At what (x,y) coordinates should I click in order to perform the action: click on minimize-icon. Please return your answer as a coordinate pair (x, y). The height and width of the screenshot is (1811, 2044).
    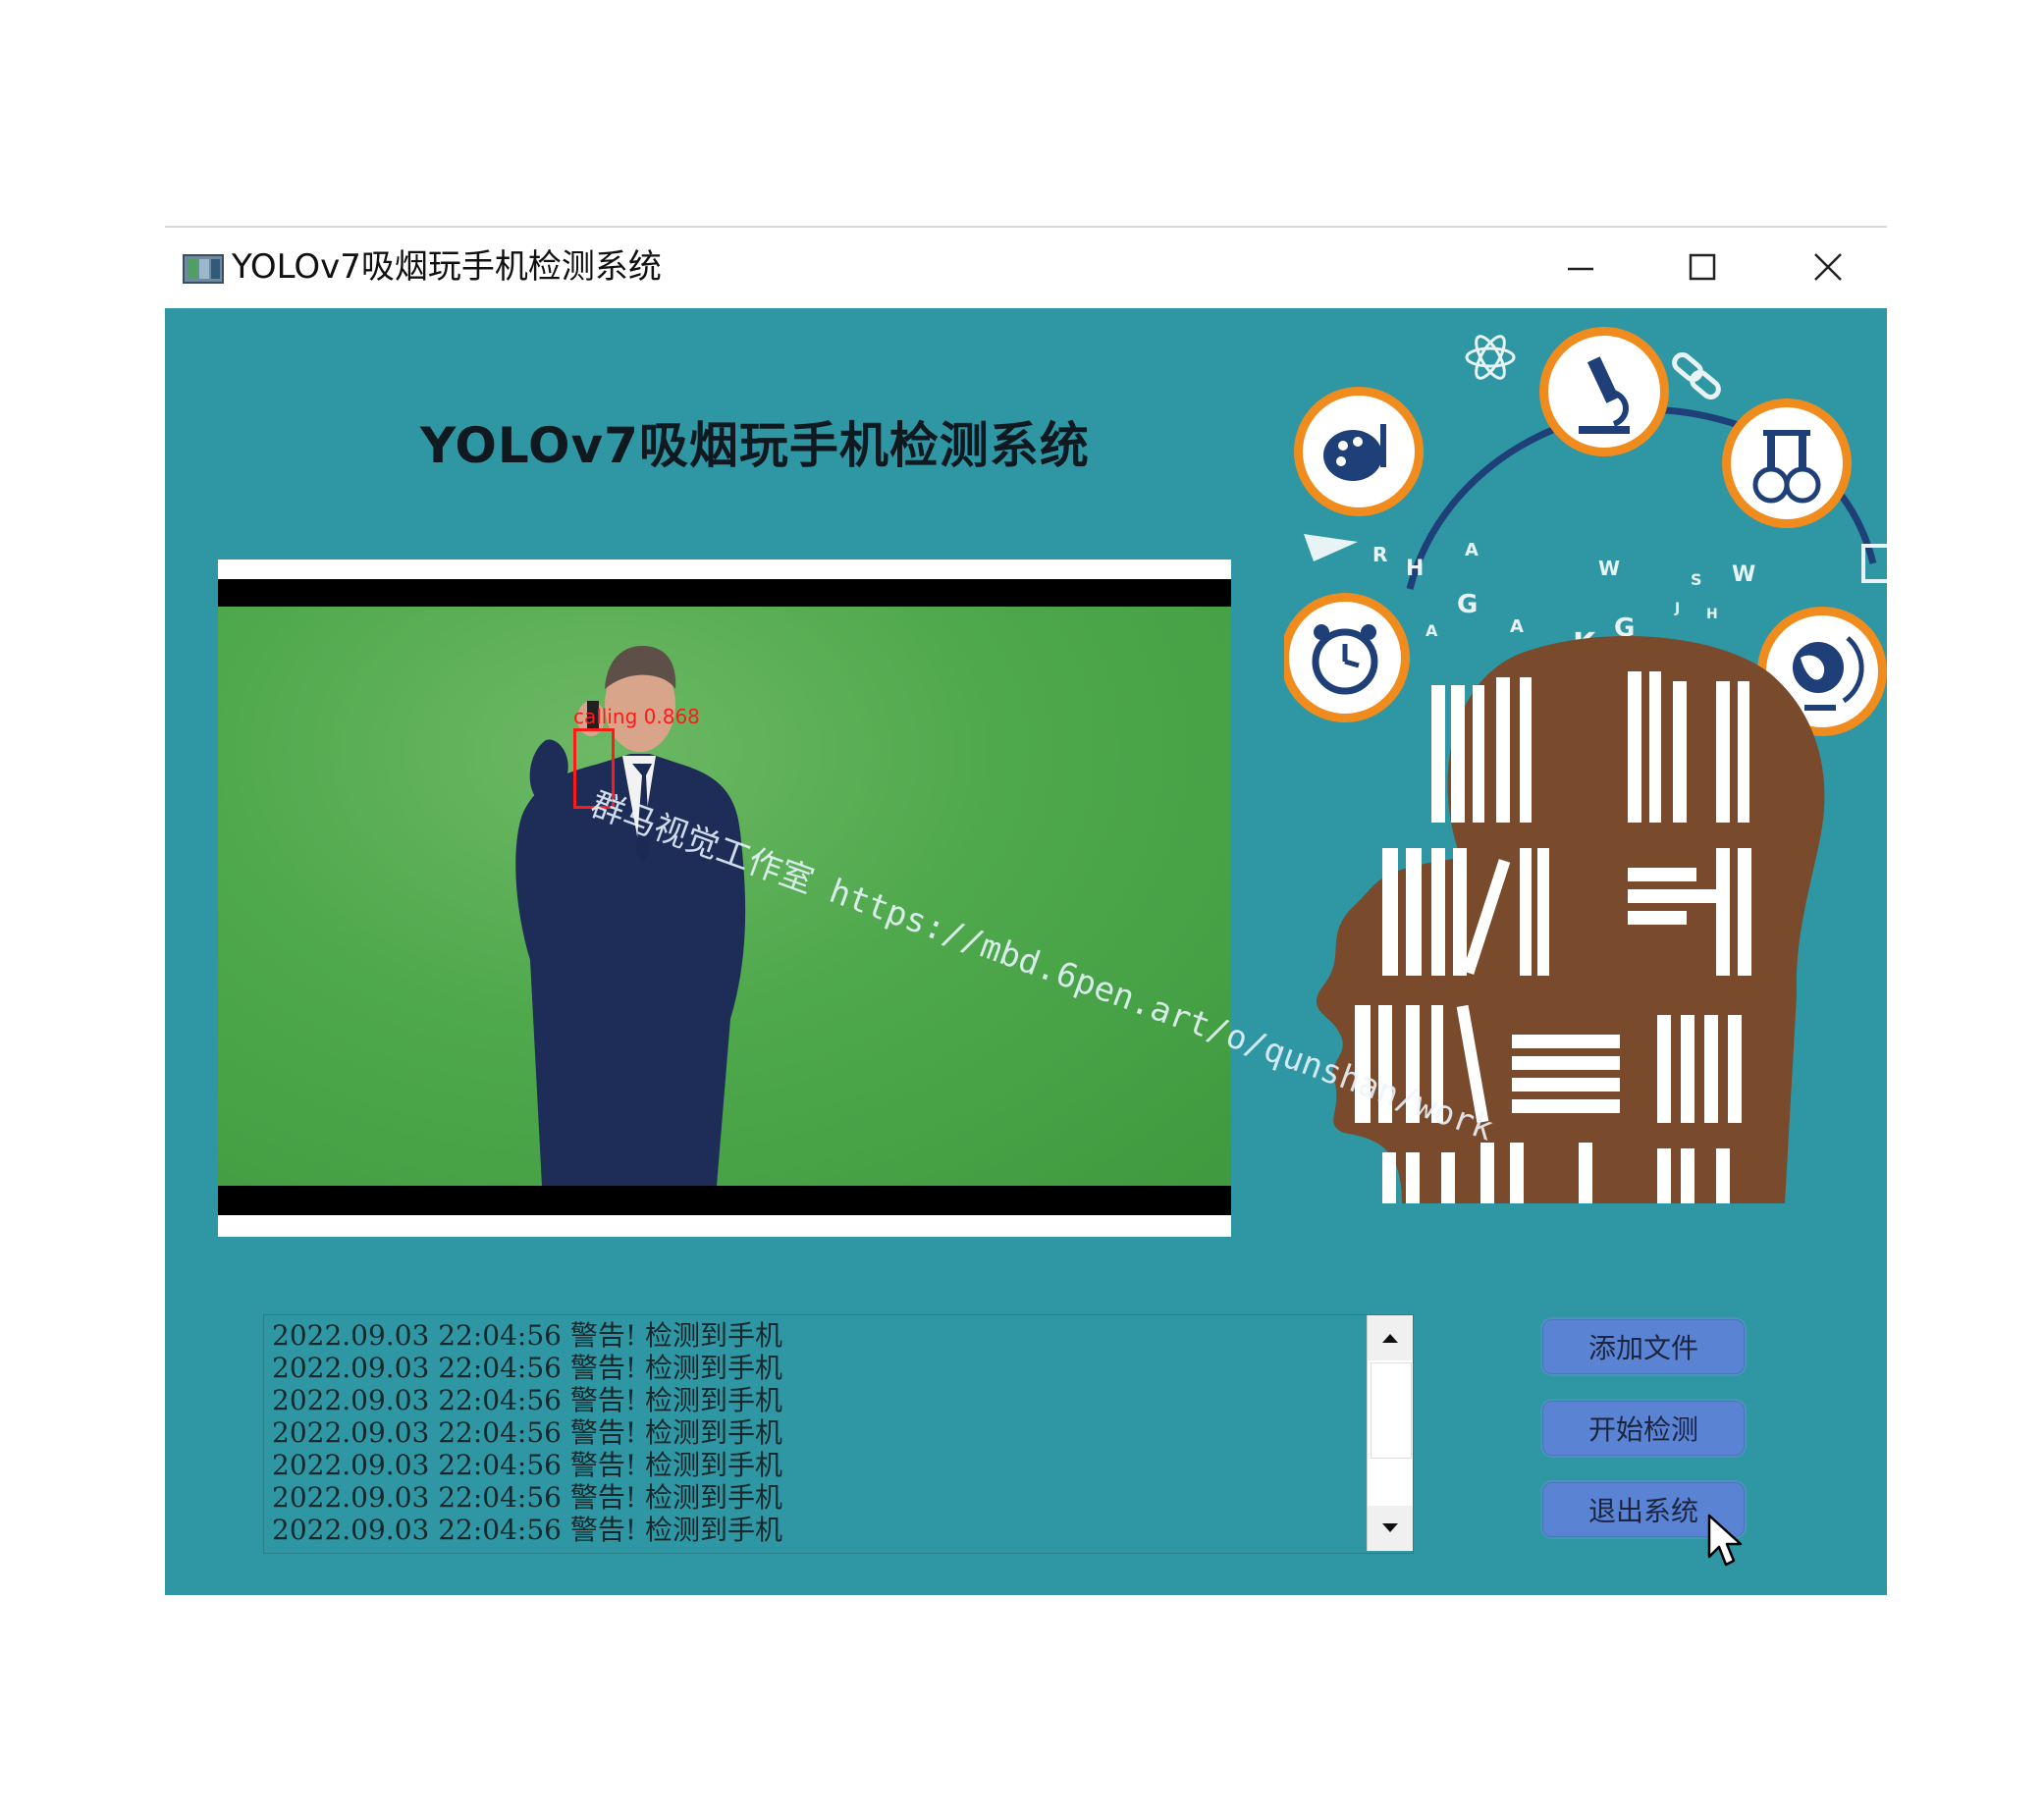
    Looking at the image, I should click on (1580, 269).